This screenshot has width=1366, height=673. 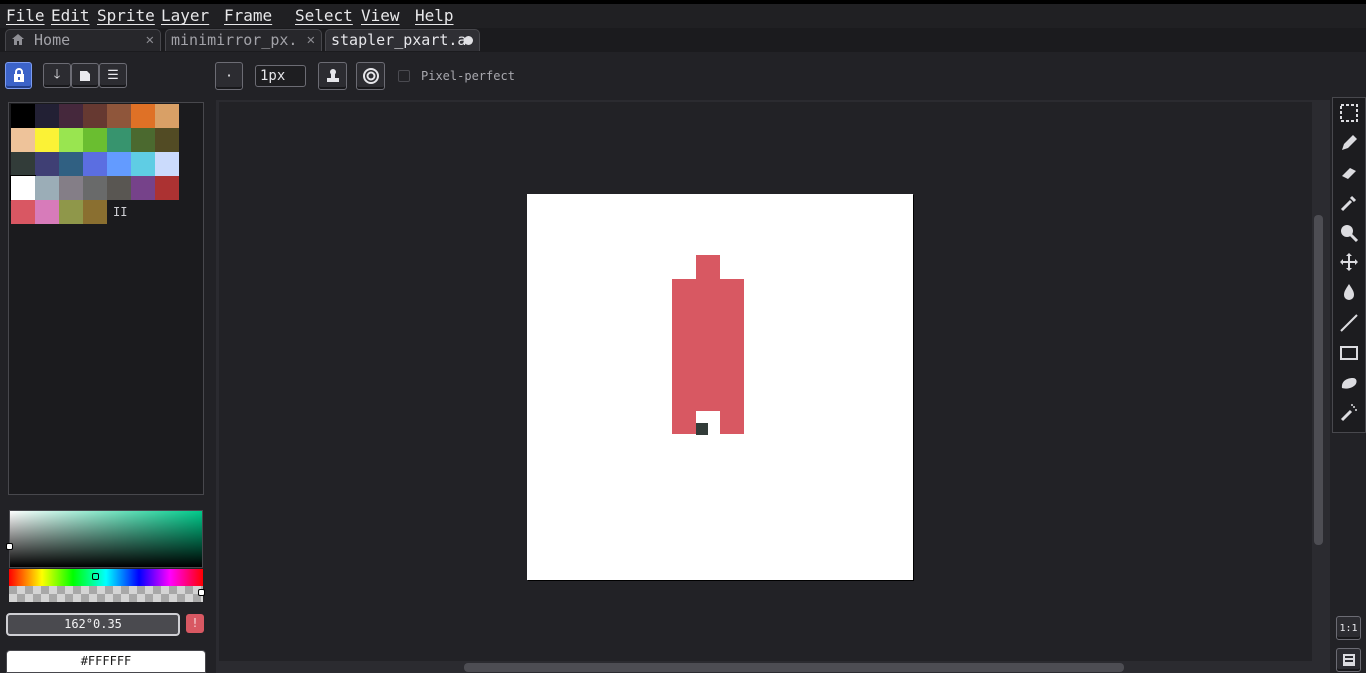 I want to click on hsv-value-field: 162°0.35, so click(x=93, y=624).